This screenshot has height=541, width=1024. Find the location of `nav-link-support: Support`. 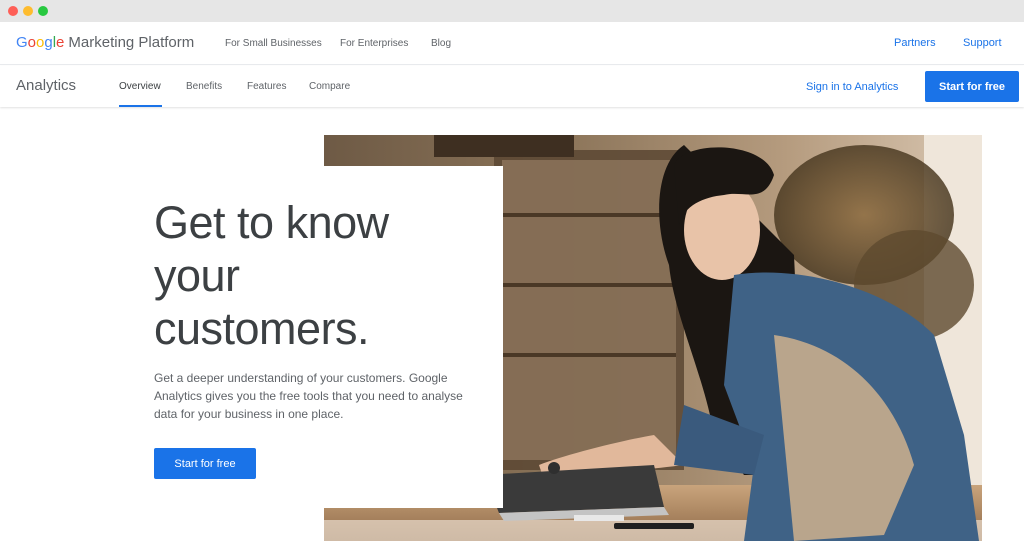

nav-link-support: Support is located at coordinates (982, 43).